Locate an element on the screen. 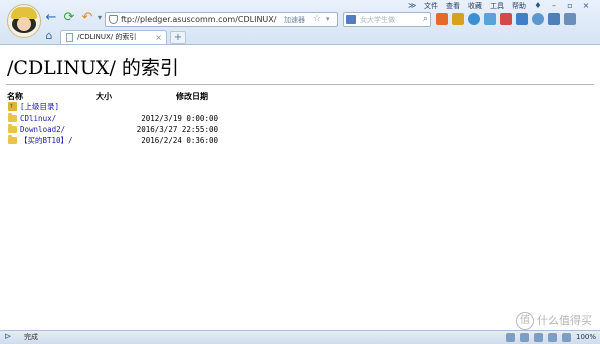 This screenshot has height=344, width=600. parent-directory-link: [上级目录] is located at coordinates (39, 107).